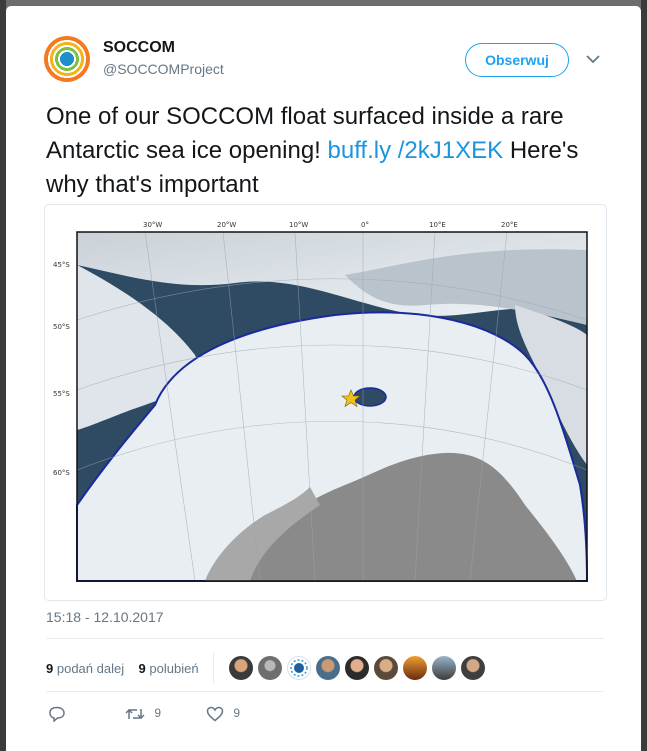 The image size is (647, 751). I want to click on lon-label: 10°W, so click(298, 225).